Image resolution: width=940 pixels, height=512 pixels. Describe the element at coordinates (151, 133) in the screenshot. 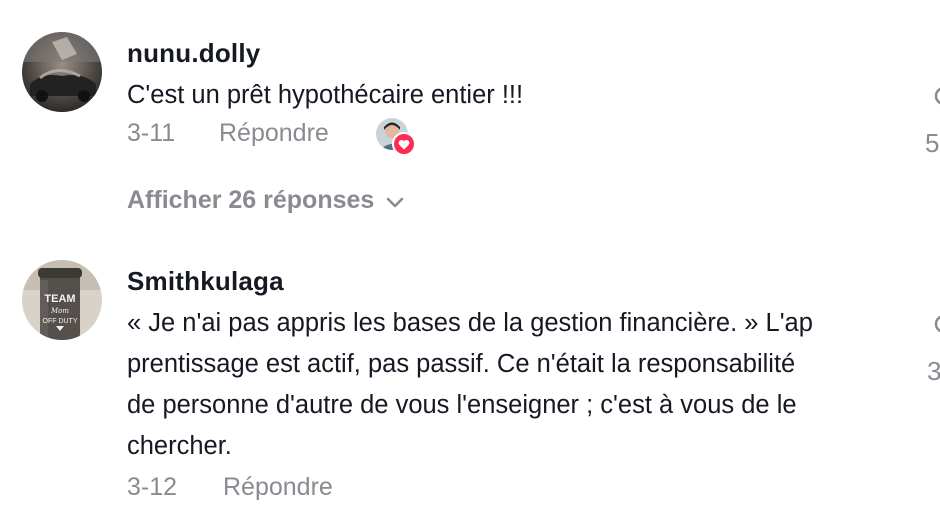

I see `comment-date: 3-11` at that location.